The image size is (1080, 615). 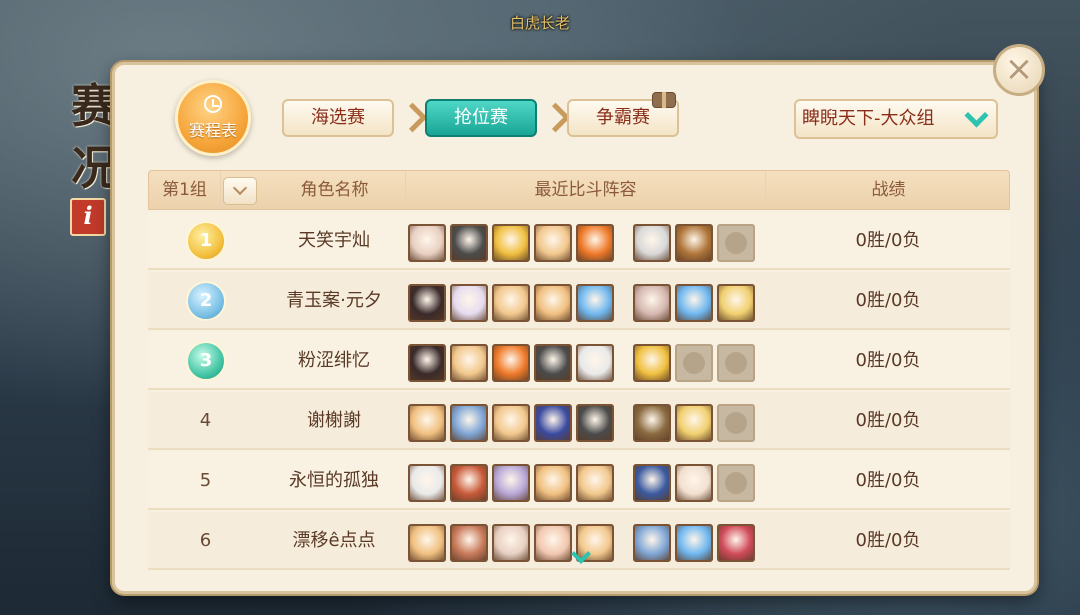 I want to click on player-name: 粉涩绯忆, so click(x=334, y=360).